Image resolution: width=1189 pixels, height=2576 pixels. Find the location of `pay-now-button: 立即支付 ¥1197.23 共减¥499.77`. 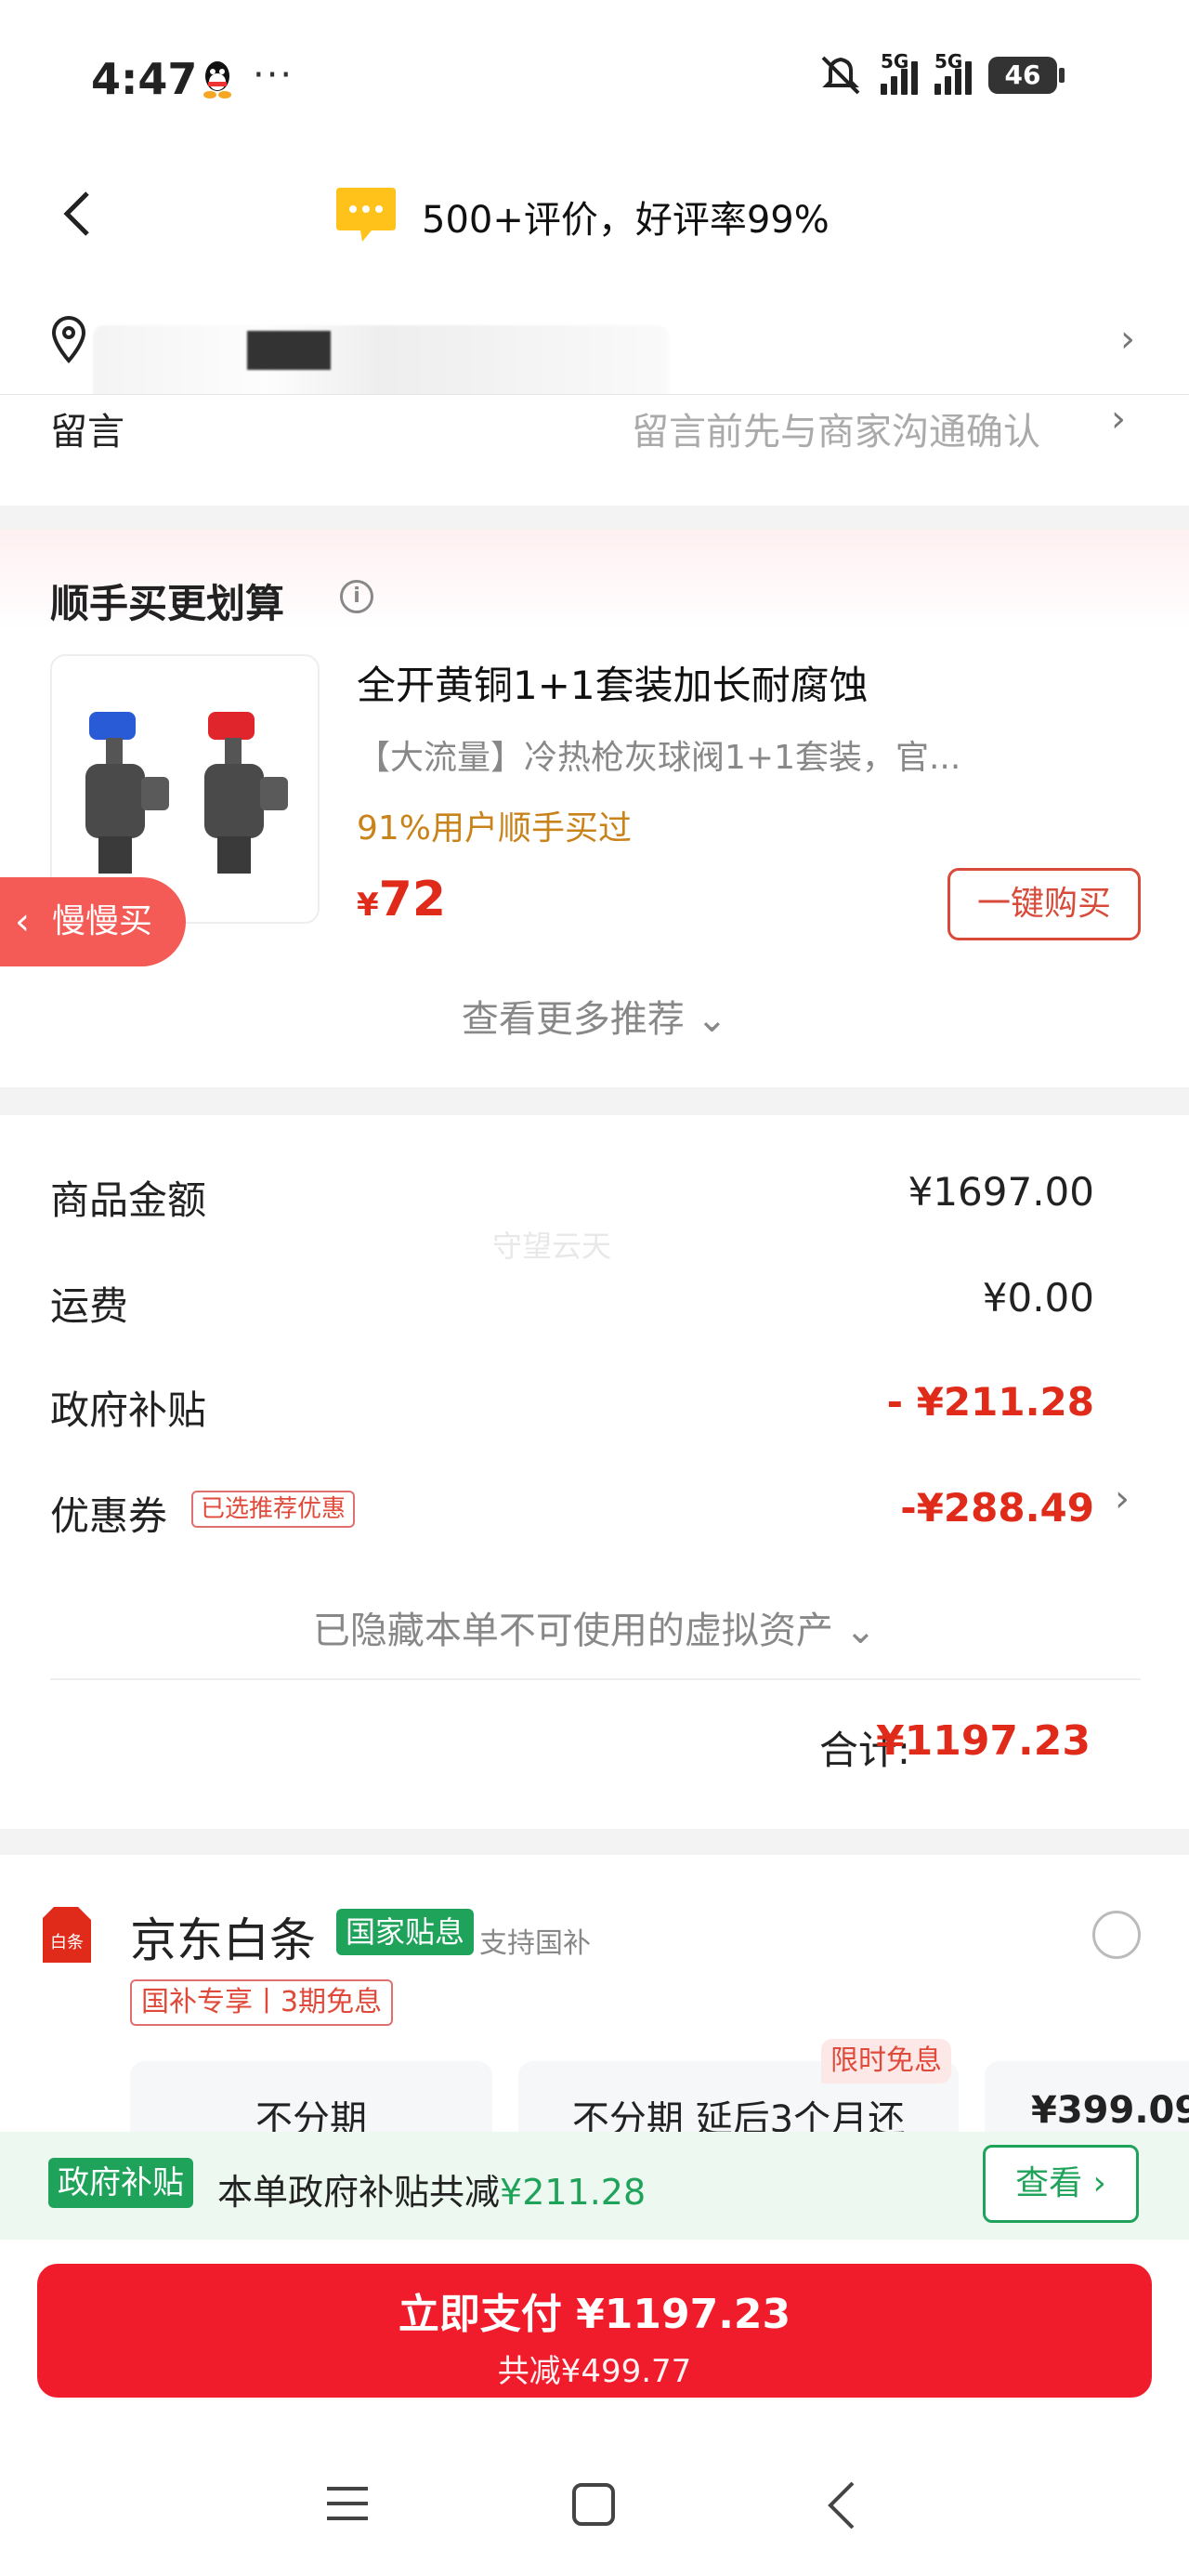

pay-now-button: 立即支付 ¥1197.23 共减¥499.77 is located at coordinates (594, 2331).